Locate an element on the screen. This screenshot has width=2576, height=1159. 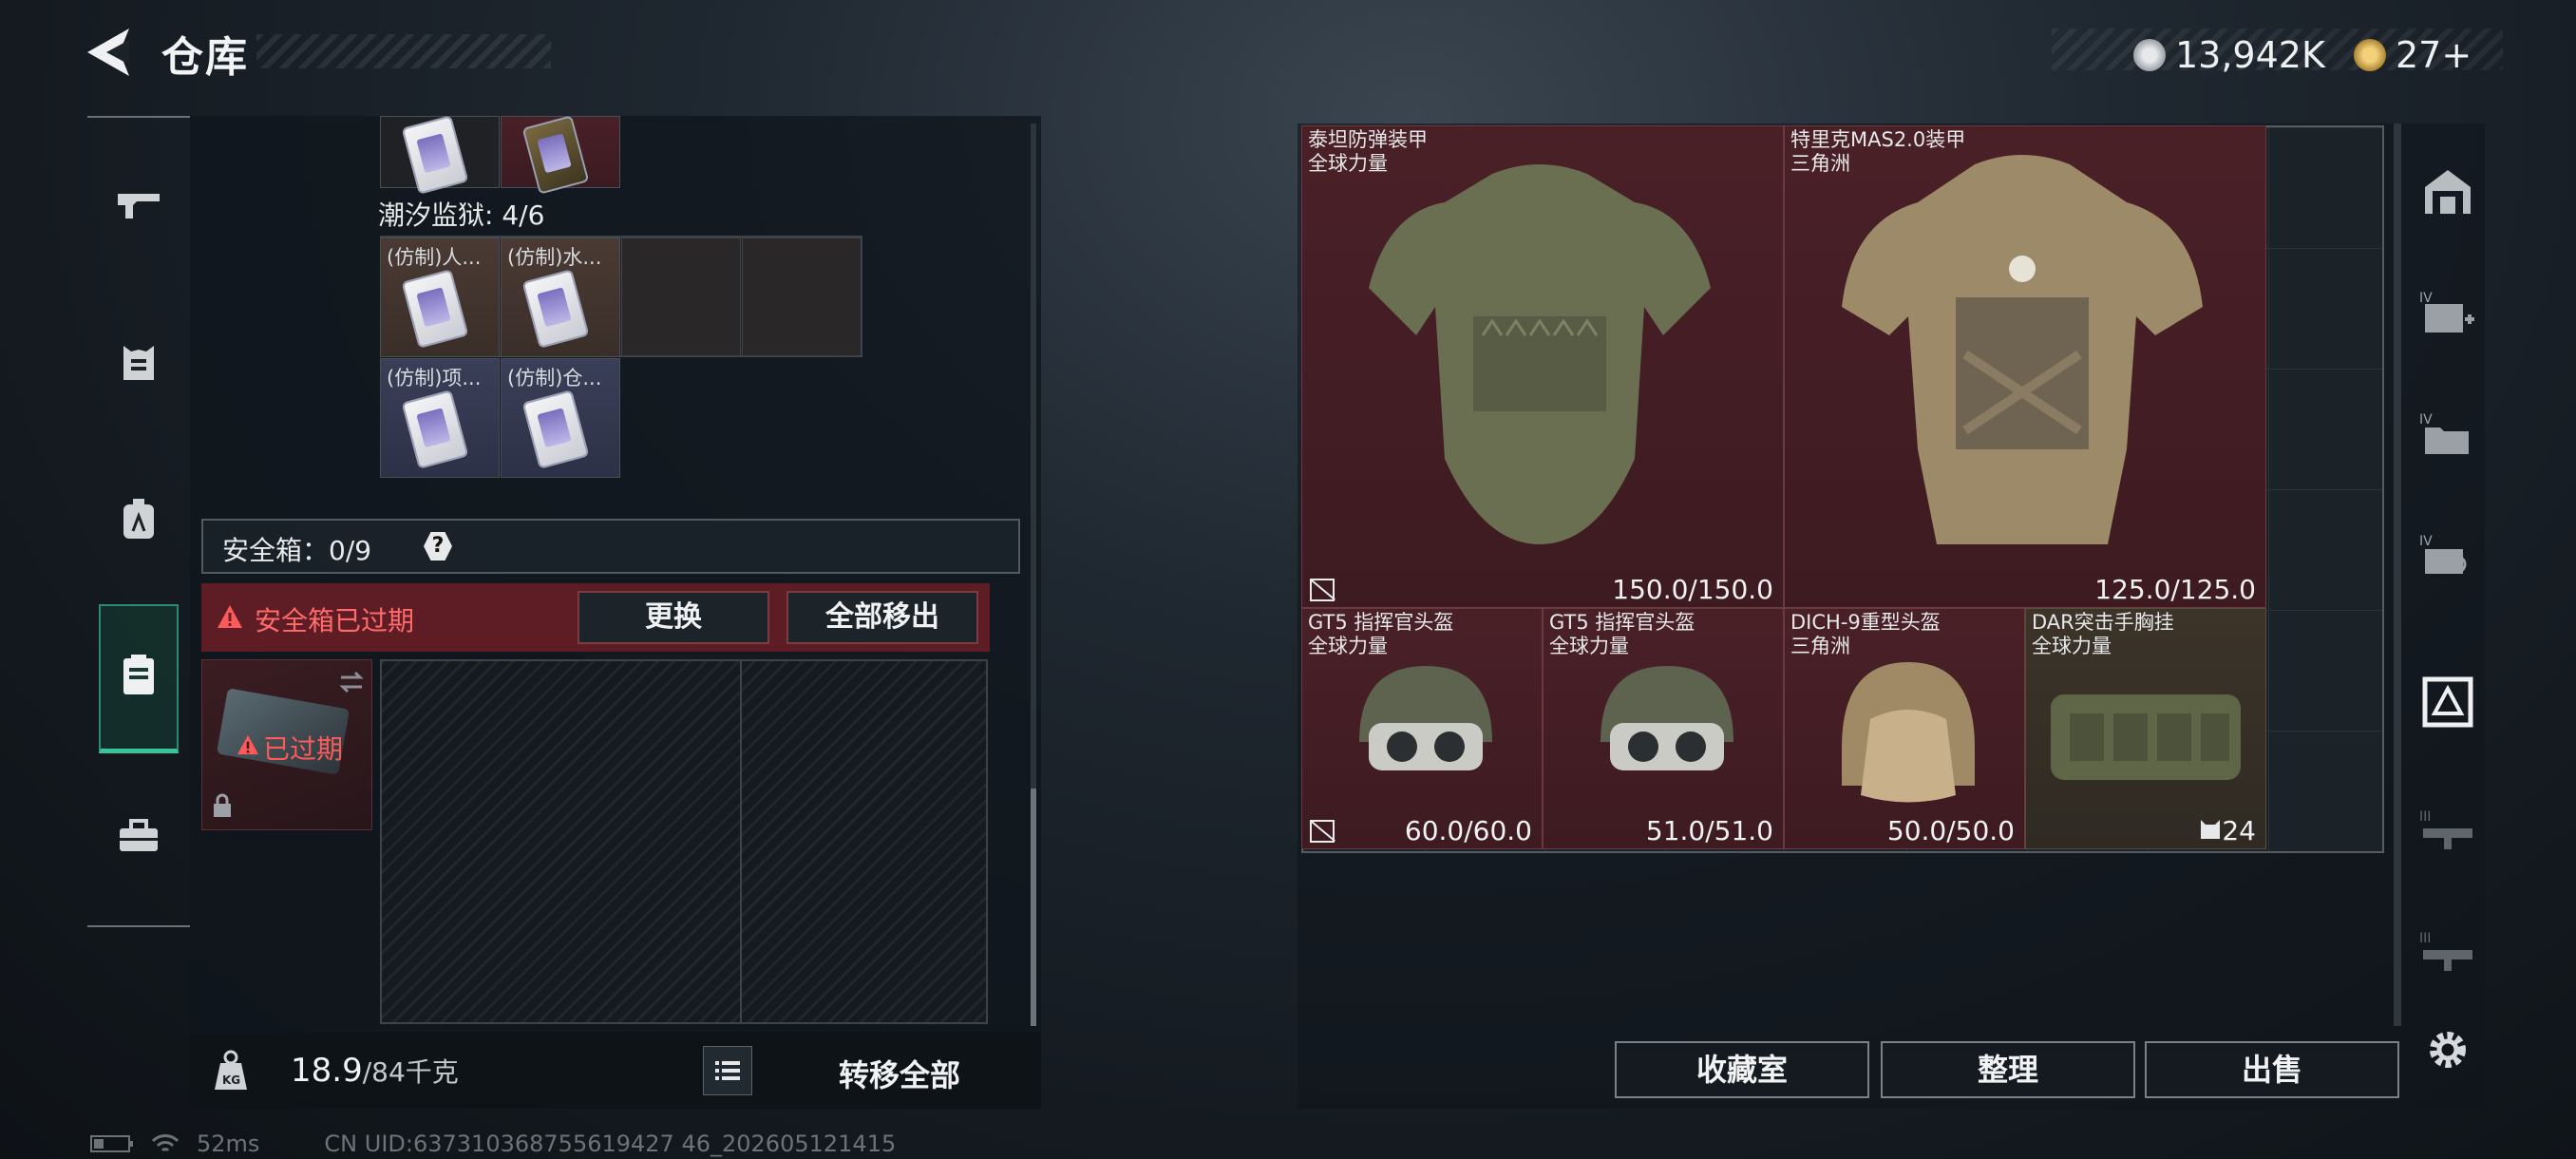
equipment-icon: IV is located at coordinates (2443, 554).